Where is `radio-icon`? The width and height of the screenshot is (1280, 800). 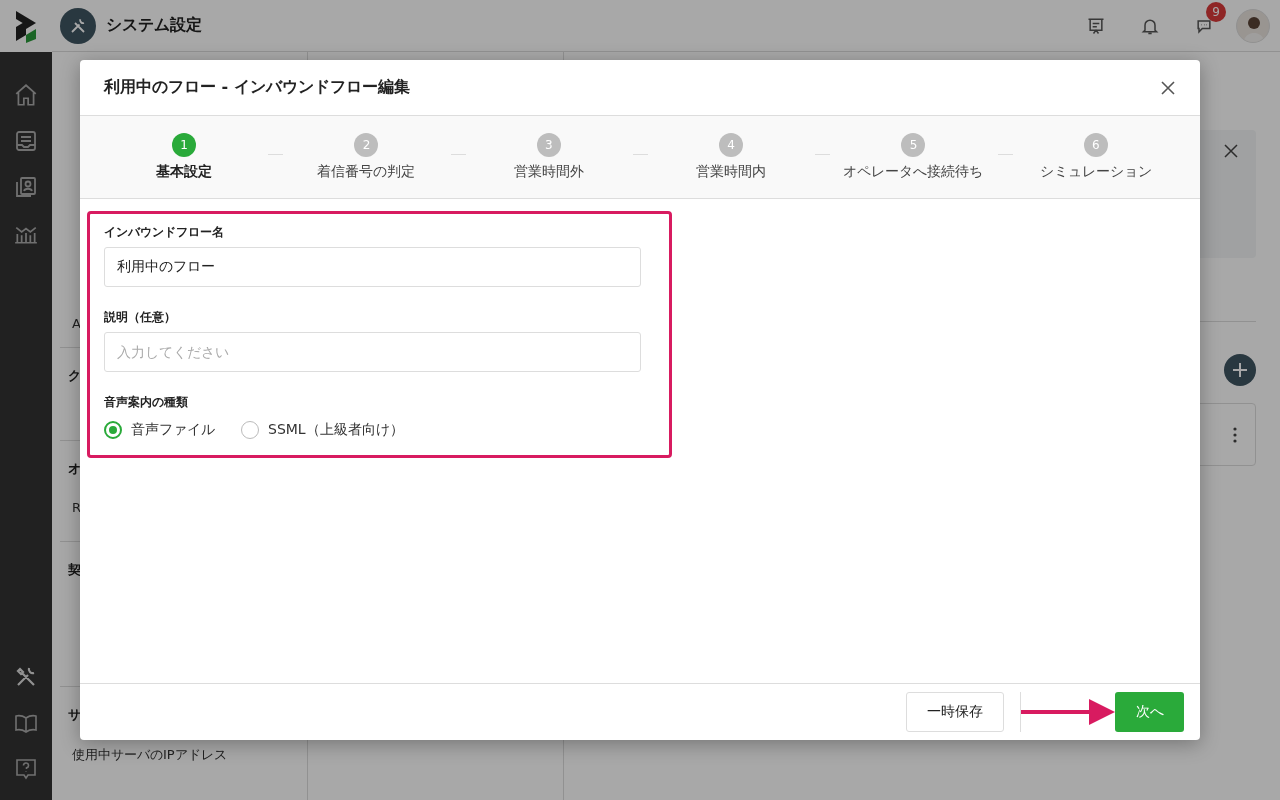 radio-icon is located at coordinates (113, 430).